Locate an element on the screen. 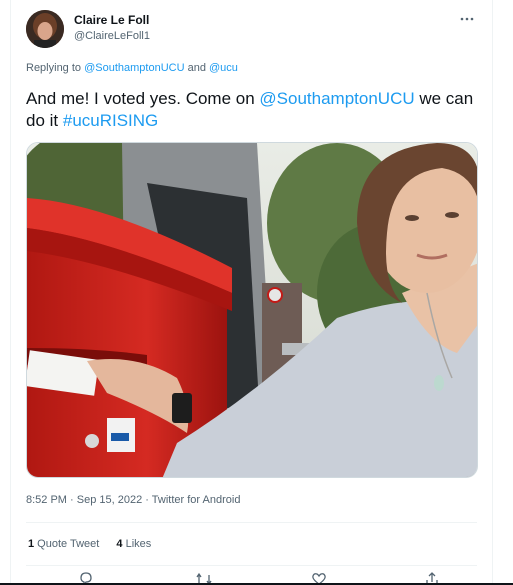  replying-prefix: Replying to is located at coordinates (55, 68).